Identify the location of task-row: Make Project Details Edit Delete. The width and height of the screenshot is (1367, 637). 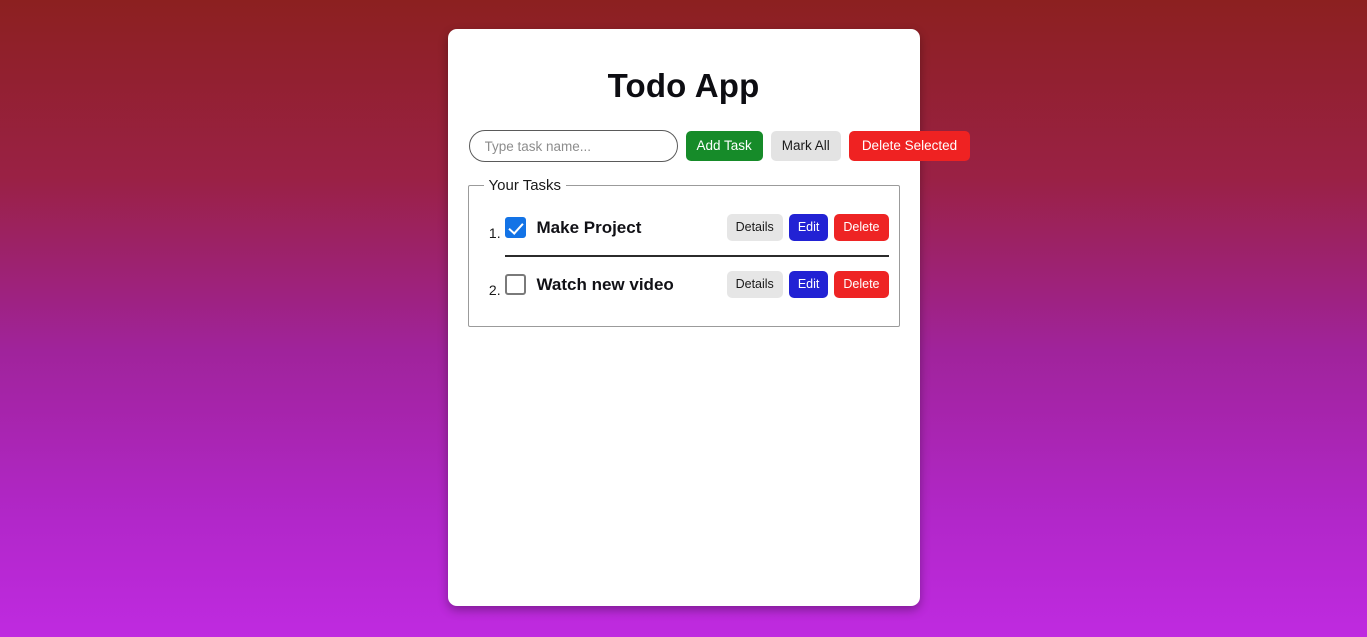
(696, 227).